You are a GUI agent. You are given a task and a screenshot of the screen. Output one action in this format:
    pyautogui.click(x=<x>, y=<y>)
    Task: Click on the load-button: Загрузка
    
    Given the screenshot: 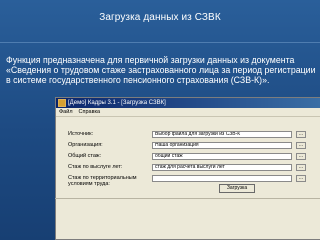 What is the action you would take?
    pyautogui.click(x=237, y=188)
    